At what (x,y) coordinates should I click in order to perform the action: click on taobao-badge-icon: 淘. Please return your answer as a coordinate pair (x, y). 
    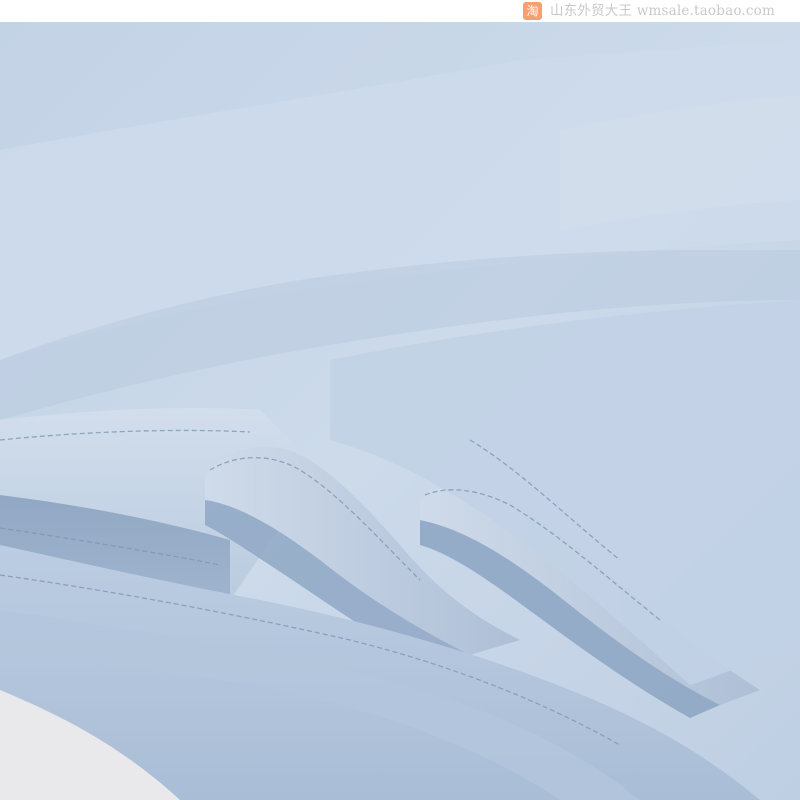
    Looking at the image, I should click on (532, 11).